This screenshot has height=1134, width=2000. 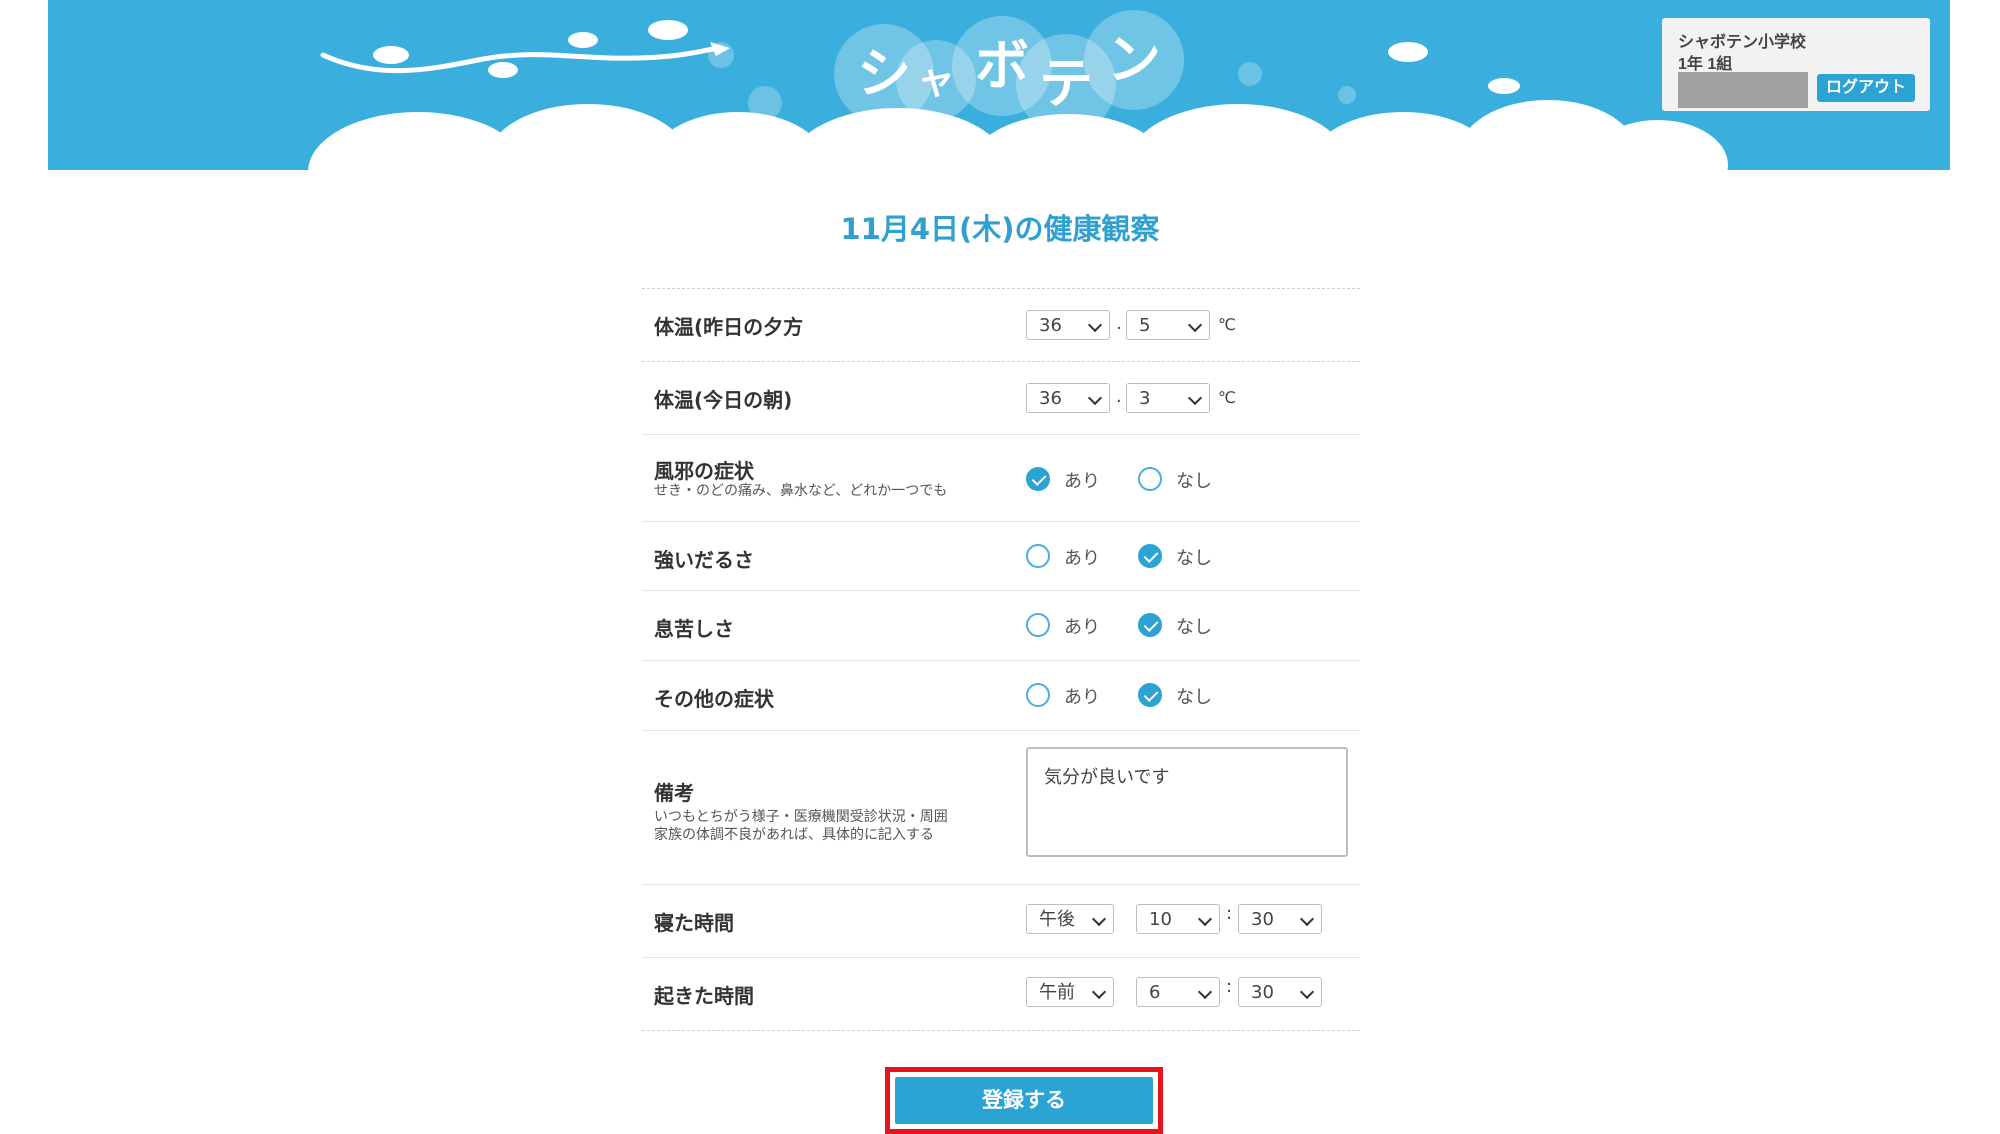 I want to click on wake-minute-select: 30, so click(x=1280, y=992).